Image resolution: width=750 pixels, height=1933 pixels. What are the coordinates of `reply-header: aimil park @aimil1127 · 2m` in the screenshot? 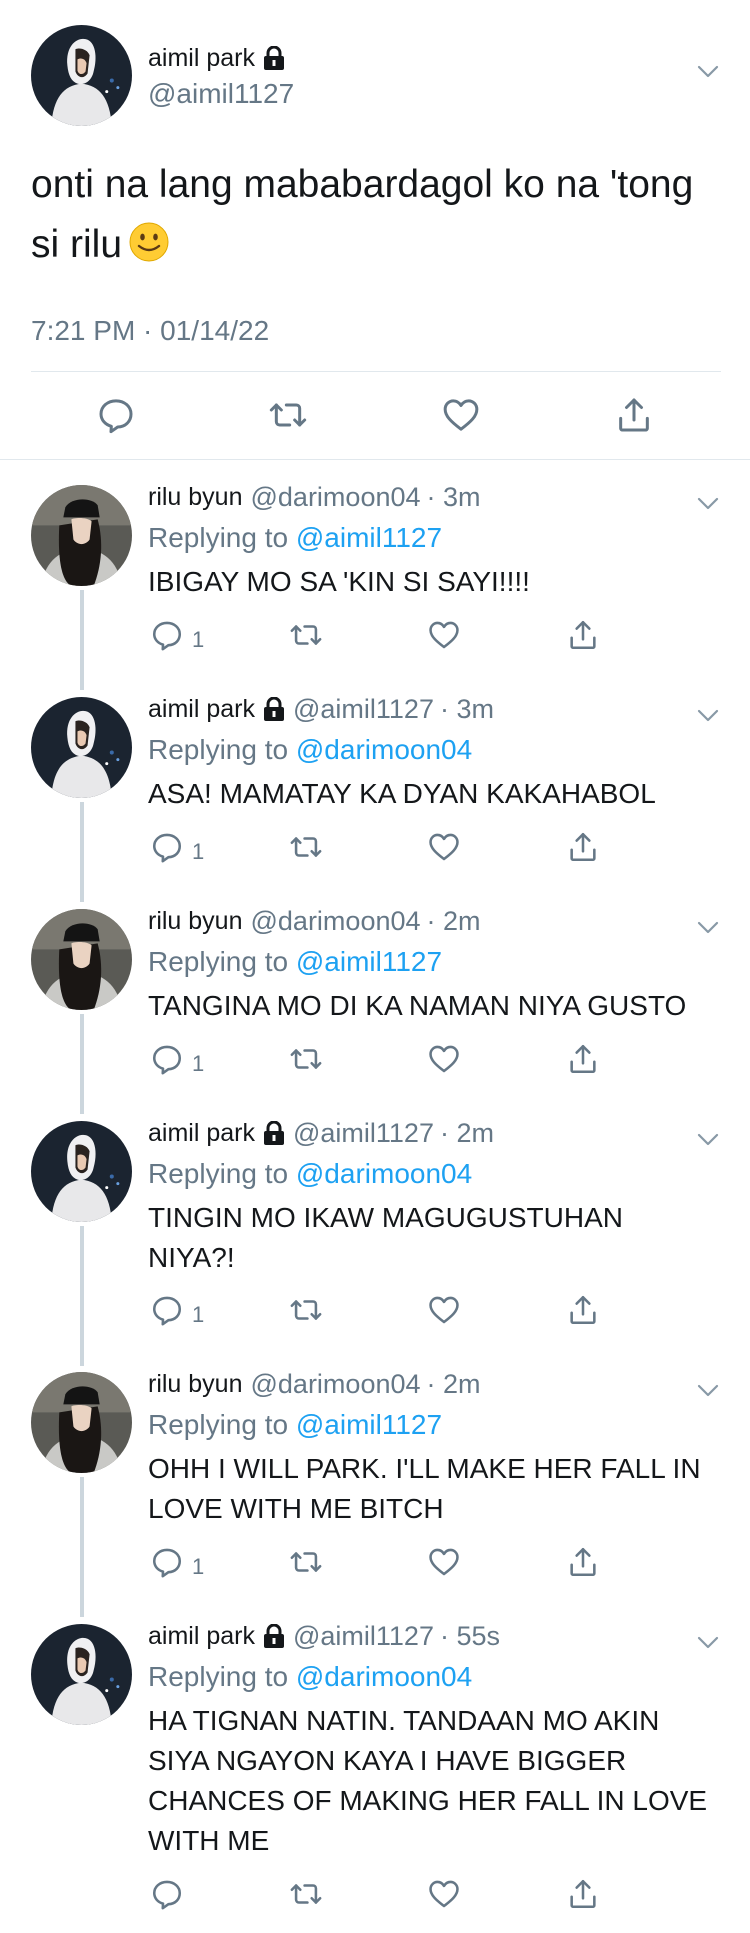 It's located at (321, 1133).